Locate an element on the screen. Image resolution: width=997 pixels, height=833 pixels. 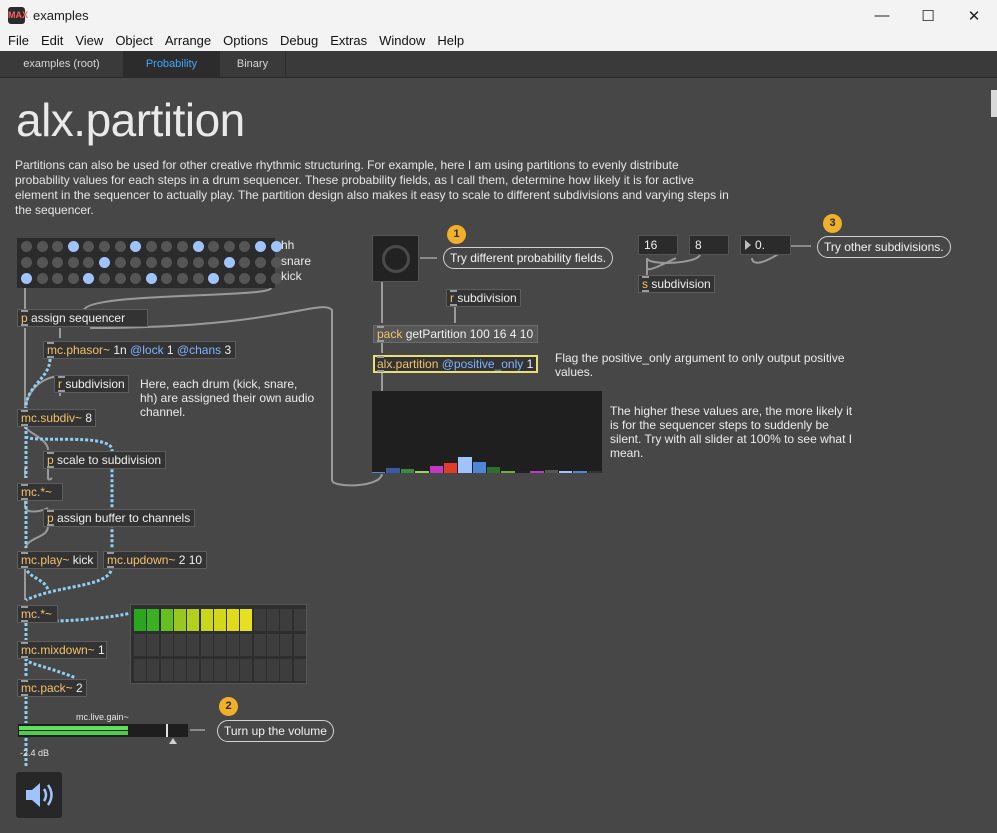
assign-buffer-object: p assign buffer to channels is located at coordinates (119, 518).